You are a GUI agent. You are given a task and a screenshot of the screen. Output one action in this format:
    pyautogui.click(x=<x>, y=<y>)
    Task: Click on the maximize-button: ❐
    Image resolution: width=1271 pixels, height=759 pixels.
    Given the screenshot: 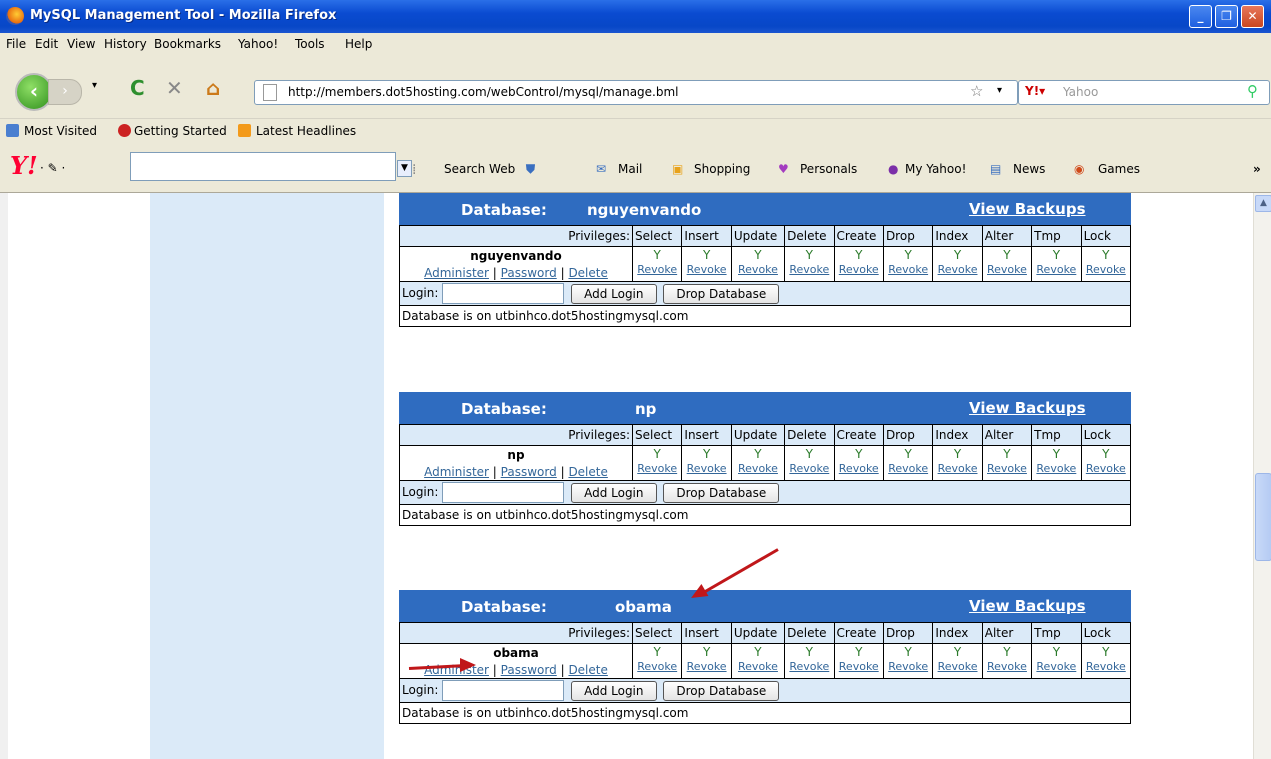 What is the action you would take?
    pyautogui.click(x=1226, y=16)
    